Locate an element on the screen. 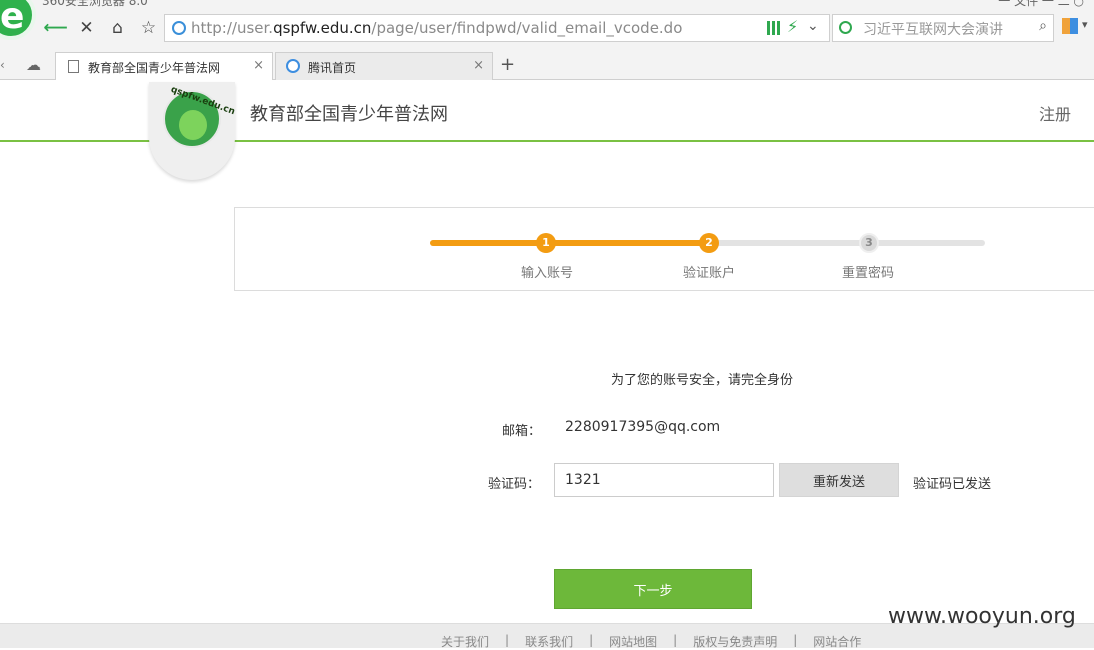 This screenshot has width=1094, height=650. email-value: 2280917395@qq.com is located at coordinates (643, 427).